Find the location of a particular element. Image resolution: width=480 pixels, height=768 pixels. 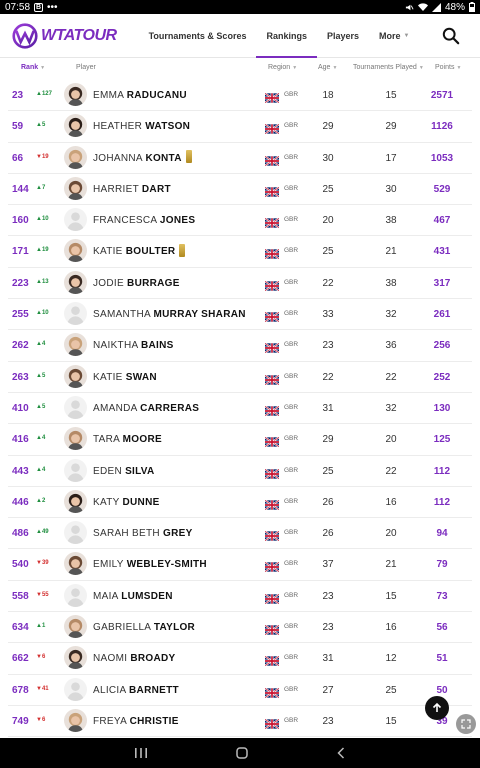

recent-apps-icon is located at coordinates (141, 753).